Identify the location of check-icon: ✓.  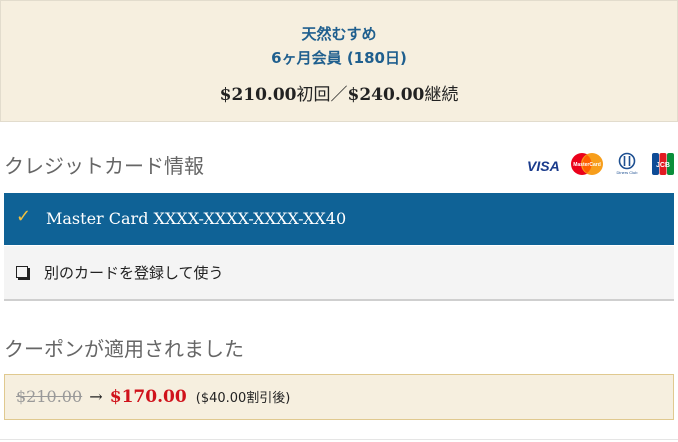
(24, 216).